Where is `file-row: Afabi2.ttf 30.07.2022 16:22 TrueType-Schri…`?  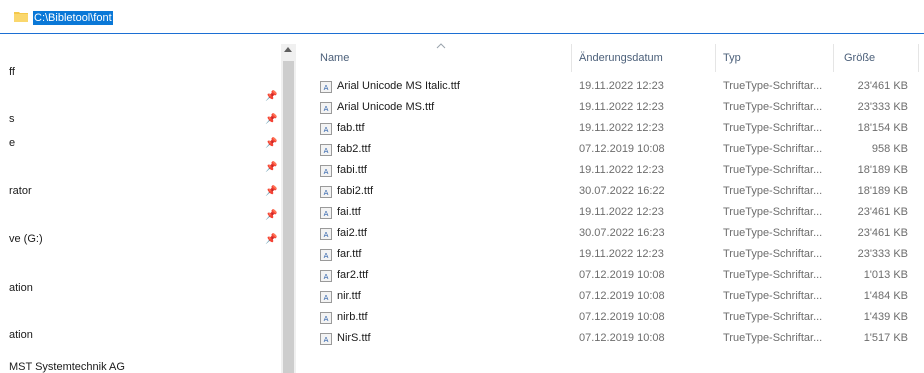
file-row: Afabi2.ttf 30.07.2022 16:22 TrueType-Schri… is located at coordinates (610, 191).